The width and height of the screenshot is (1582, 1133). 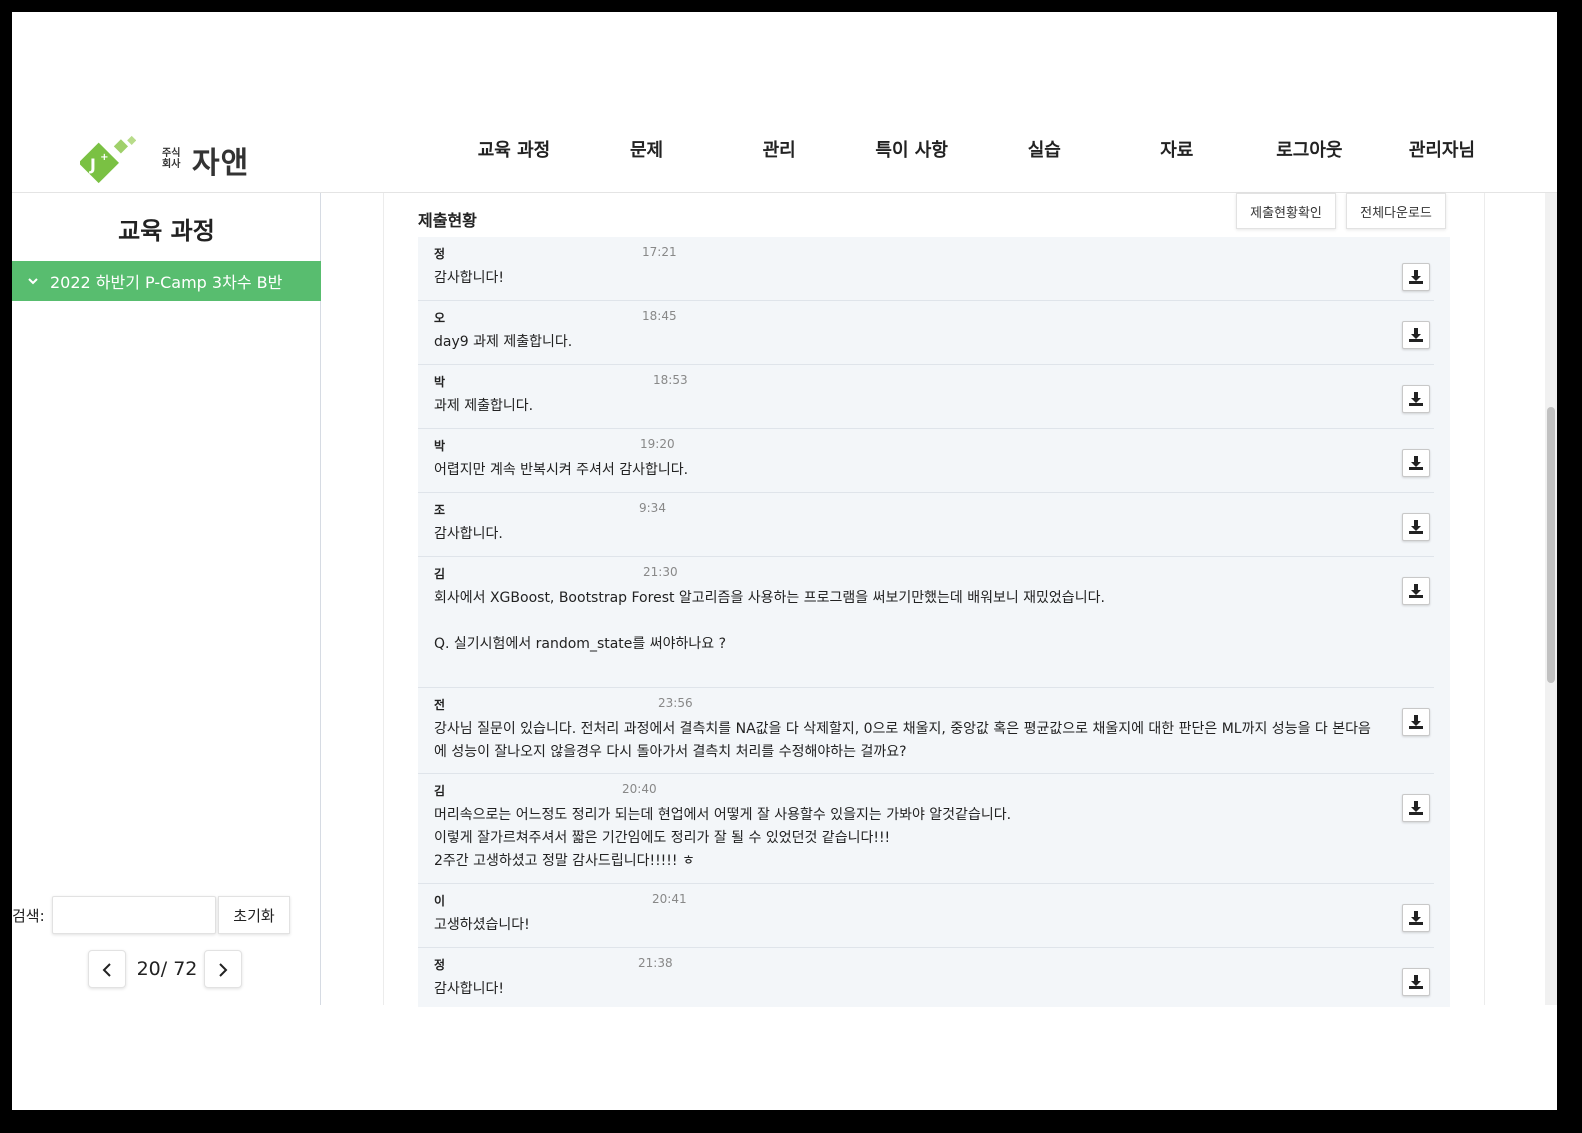 I want to click on submit-time: 21:30, so click(x=660, y=572).